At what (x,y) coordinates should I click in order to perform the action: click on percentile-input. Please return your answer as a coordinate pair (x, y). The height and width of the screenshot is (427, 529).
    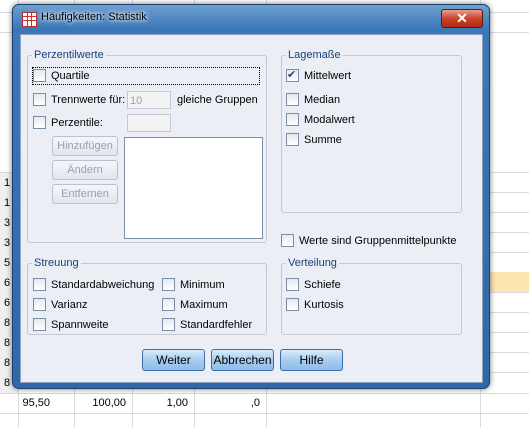
    Looking at the image, I should click on (149, 123).